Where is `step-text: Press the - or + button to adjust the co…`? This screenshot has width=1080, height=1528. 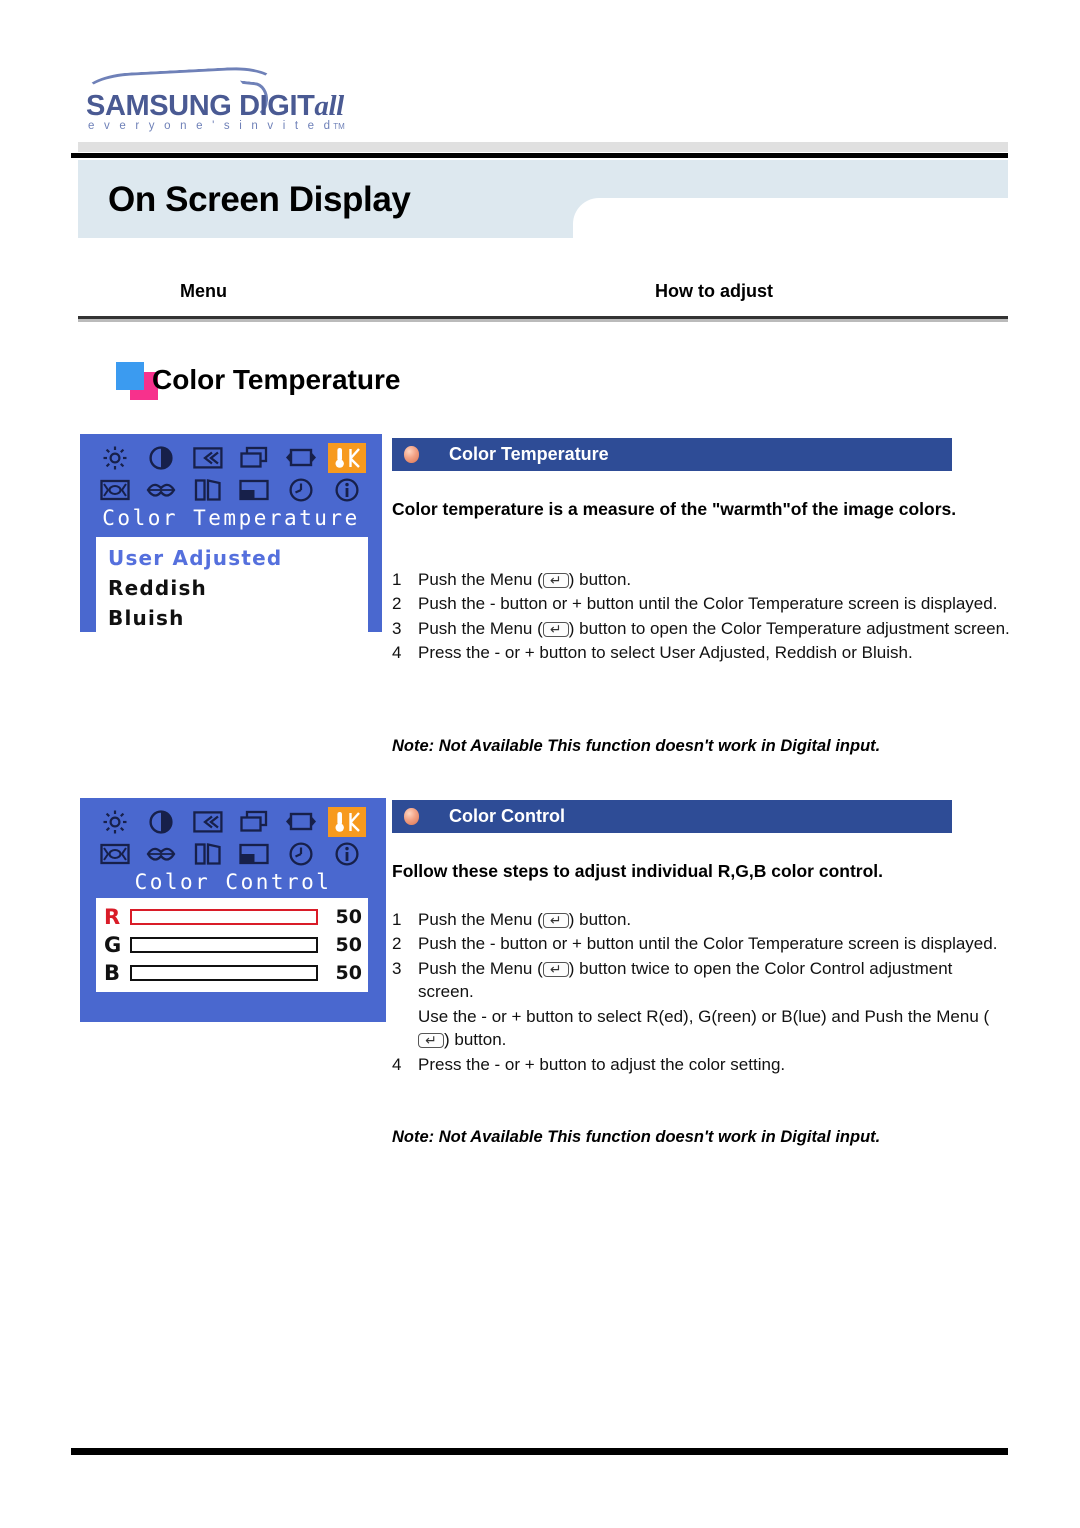
step-text: Press the - or + button to adjust the co… is located at coordinates (602, 1064).